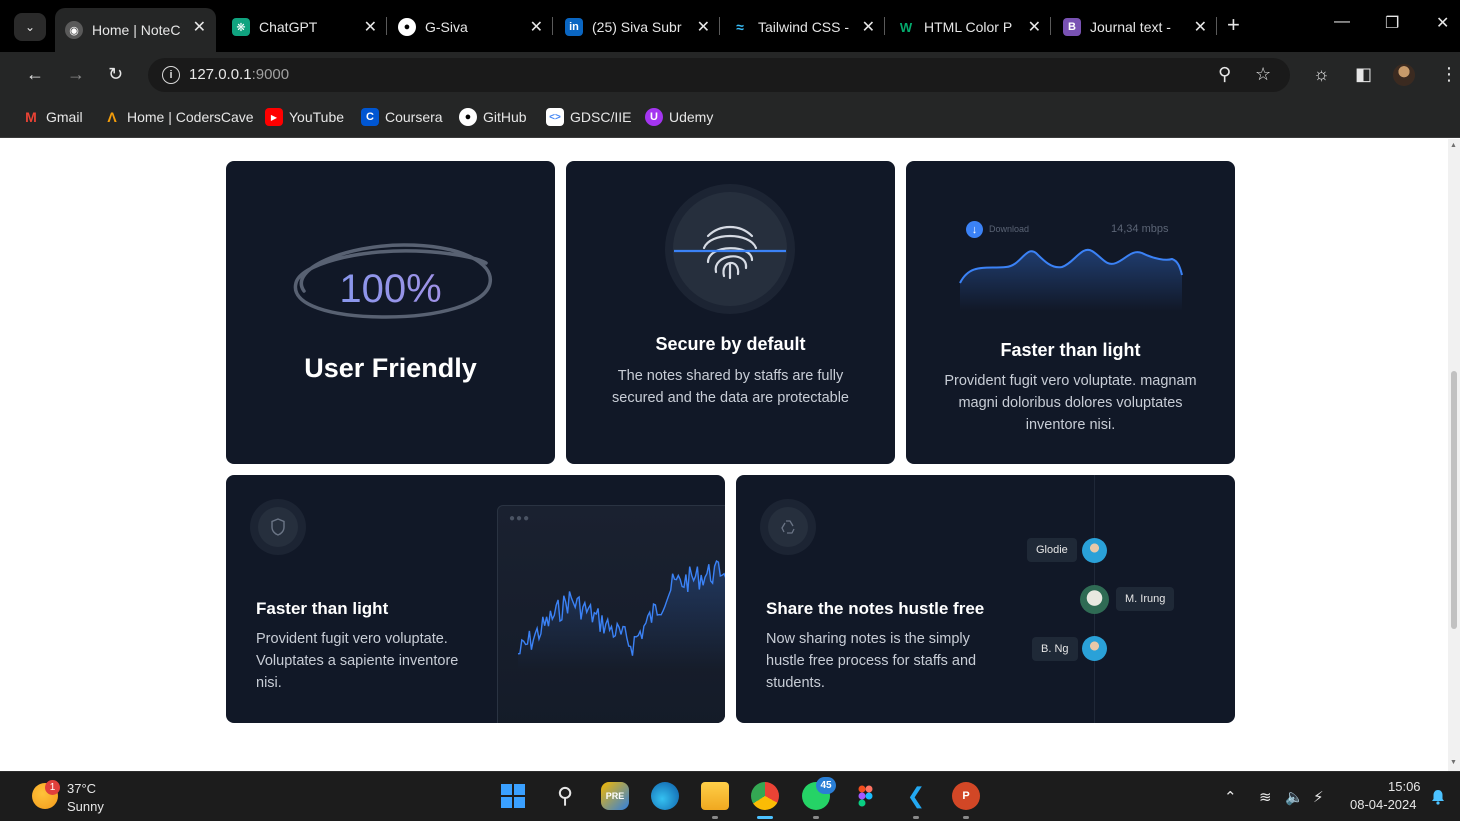 The height and width of the screenshot is (821, 1460). What do you see at coordinates (513, 796) in the screenshot?
I see `windows-start-icon` at bounding box center [513, 796].